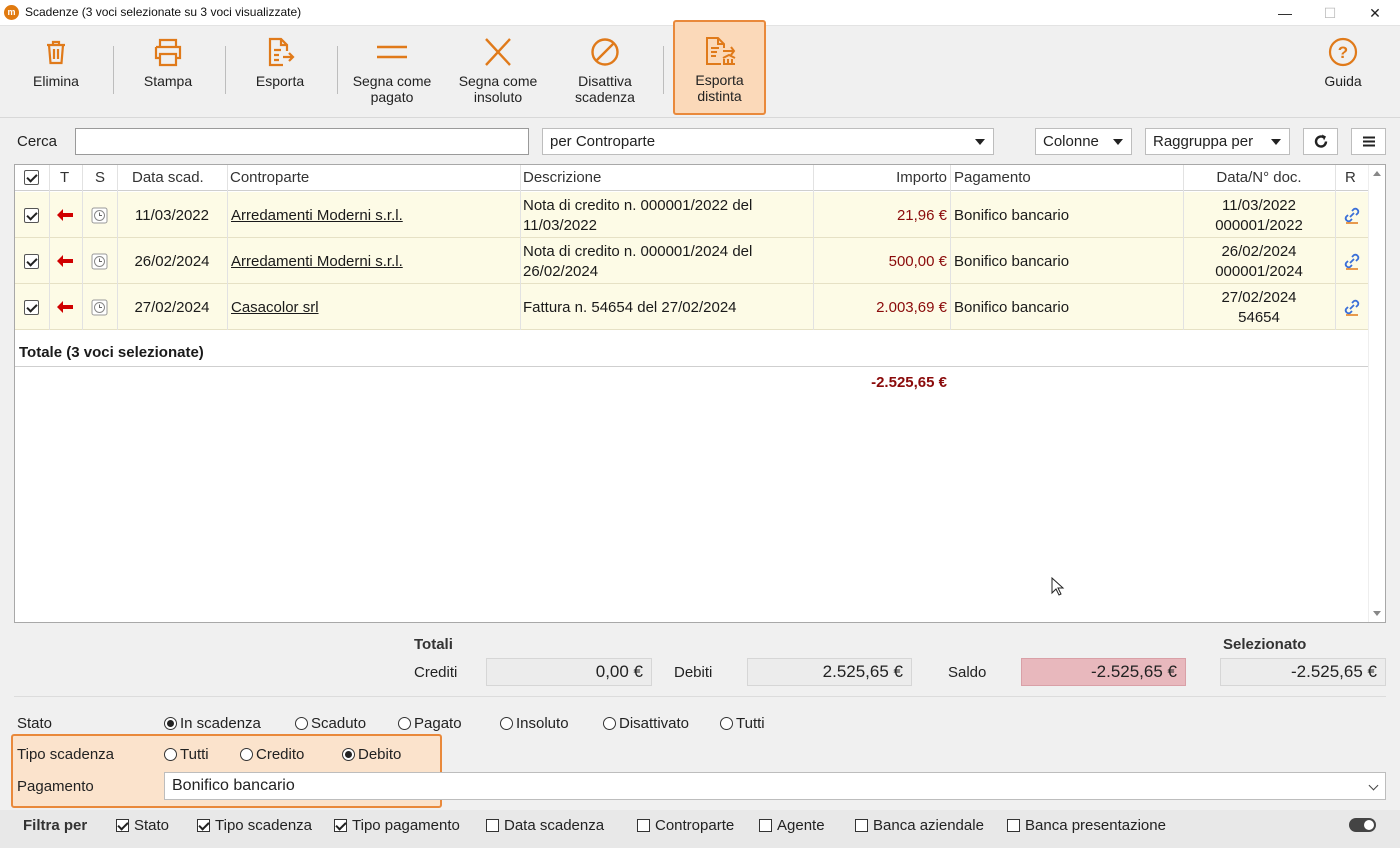 The image size is (1400, 848). Describe the element at coordinates (695, 825) in the screenshot. I see `filter-option-label: Controparte` at that location.